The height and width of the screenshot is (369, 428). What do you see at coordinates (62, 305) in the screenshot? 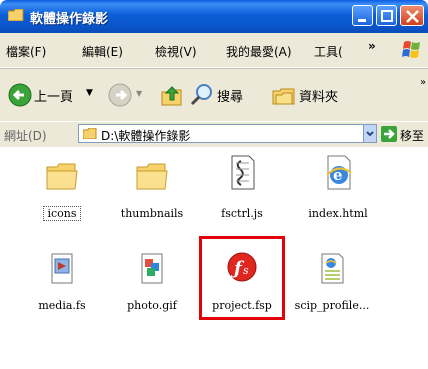
I see `file-name: media.fs` at bounding box center [62, 305].